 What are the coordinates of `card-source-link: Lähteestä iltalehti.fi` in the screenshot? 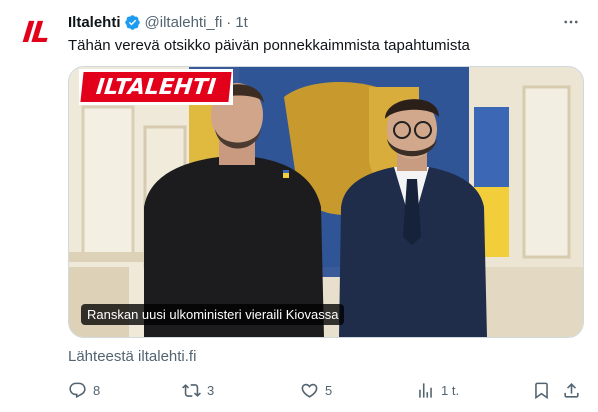 It's located at (132, 356).